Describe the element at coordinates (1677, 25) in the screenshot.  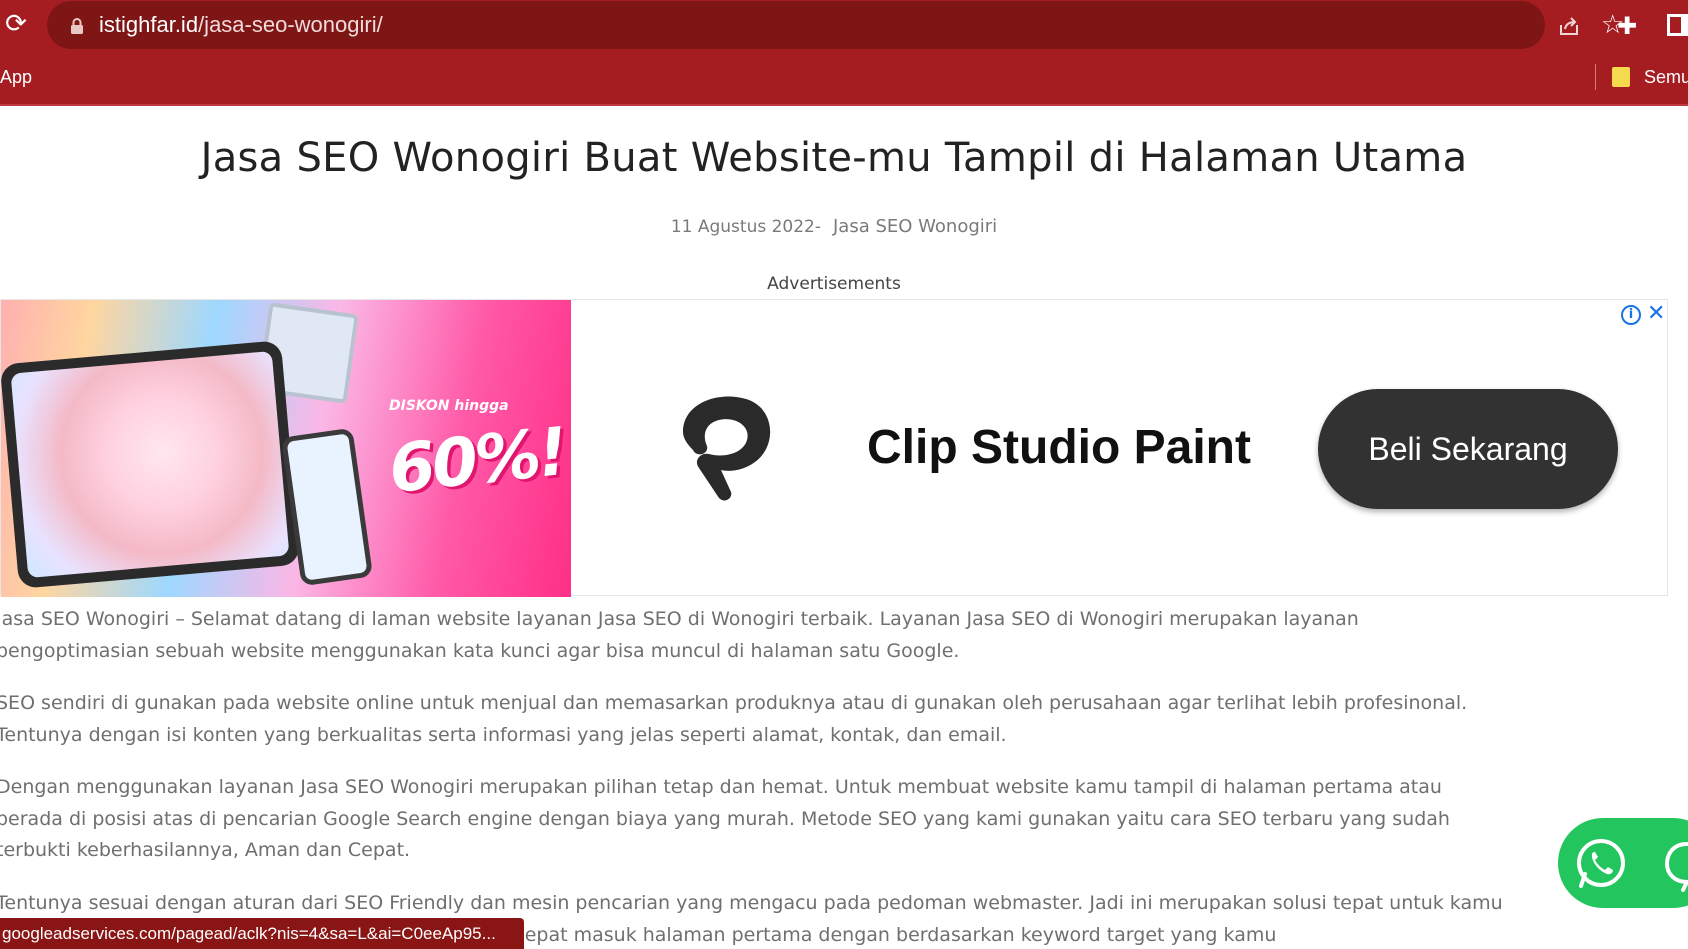
I see `side-panel-icon` at that location.